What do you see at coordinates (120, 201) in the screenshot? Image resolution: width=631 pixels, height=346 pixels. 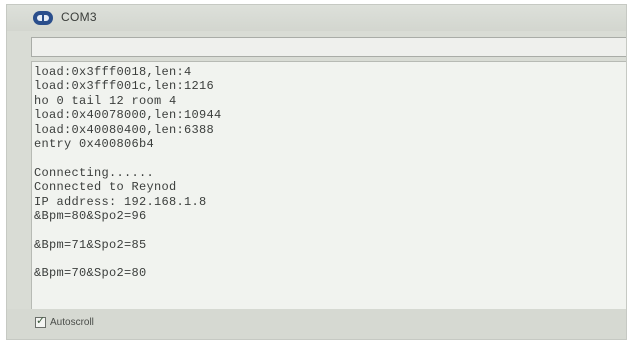 I see `output-line: IP address: 192.168.1.8` at bounding box center [120, 201].